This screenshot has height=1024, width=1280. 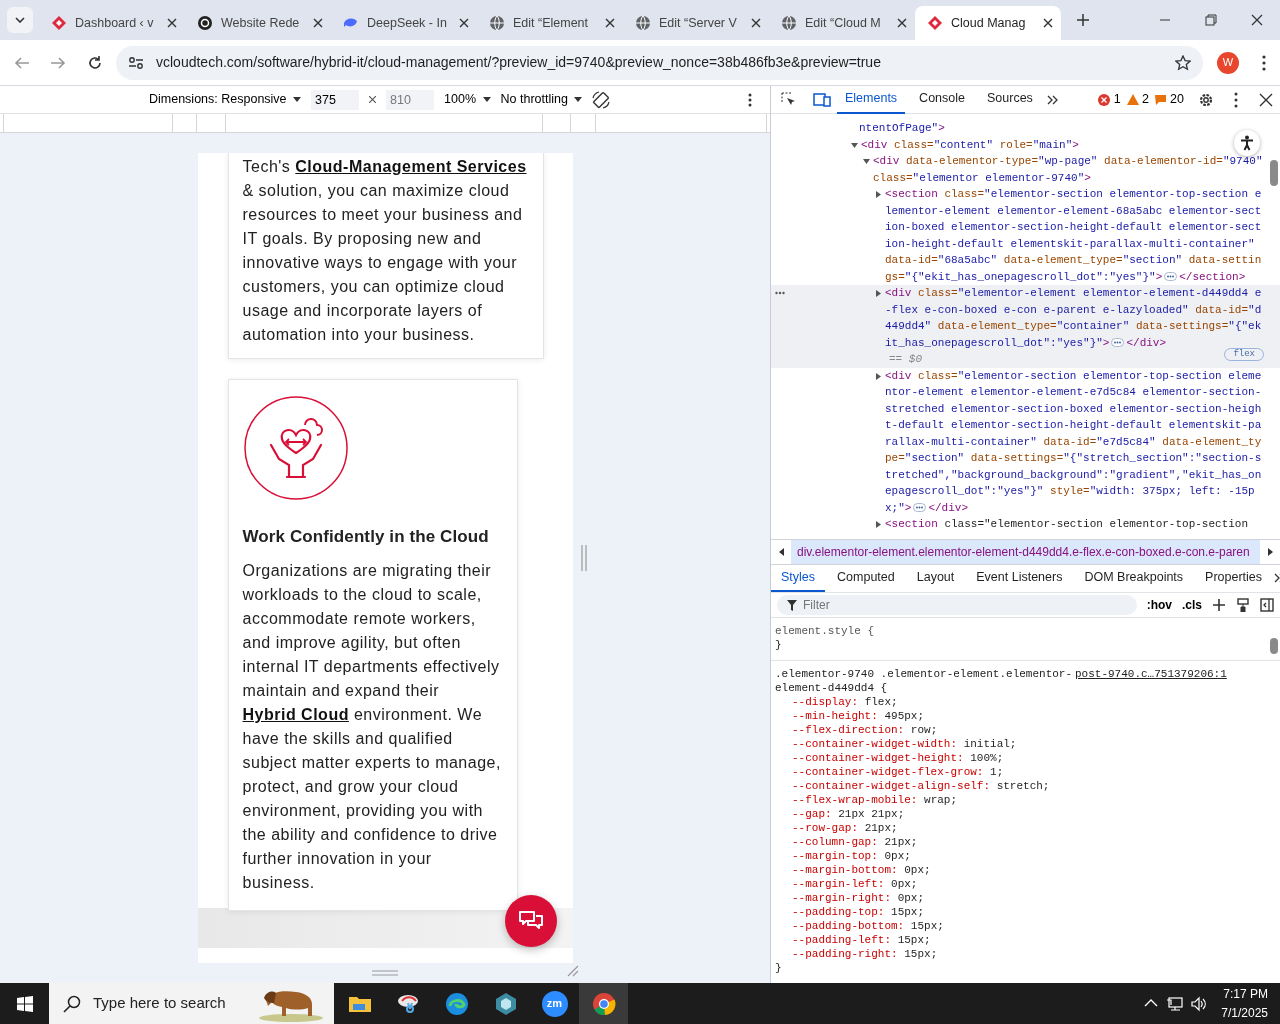 What do you see at coordinates (935, 578) in the screenshot?
I see `styles-tab: Layout` at bounding box center [935, 578].